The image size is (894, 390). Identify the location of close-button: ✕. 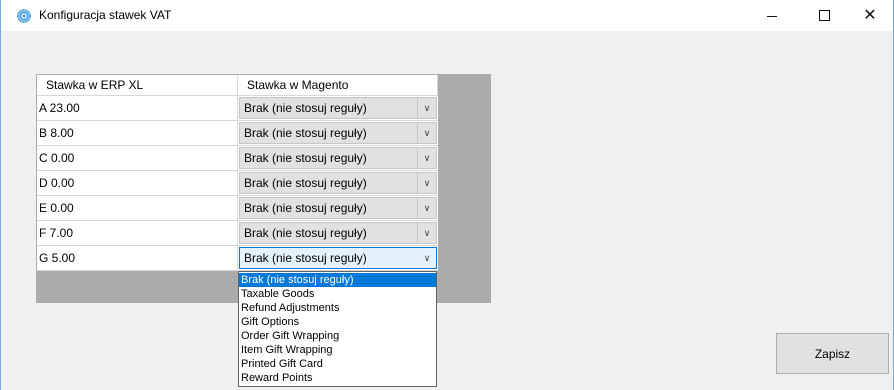
(870, 15).